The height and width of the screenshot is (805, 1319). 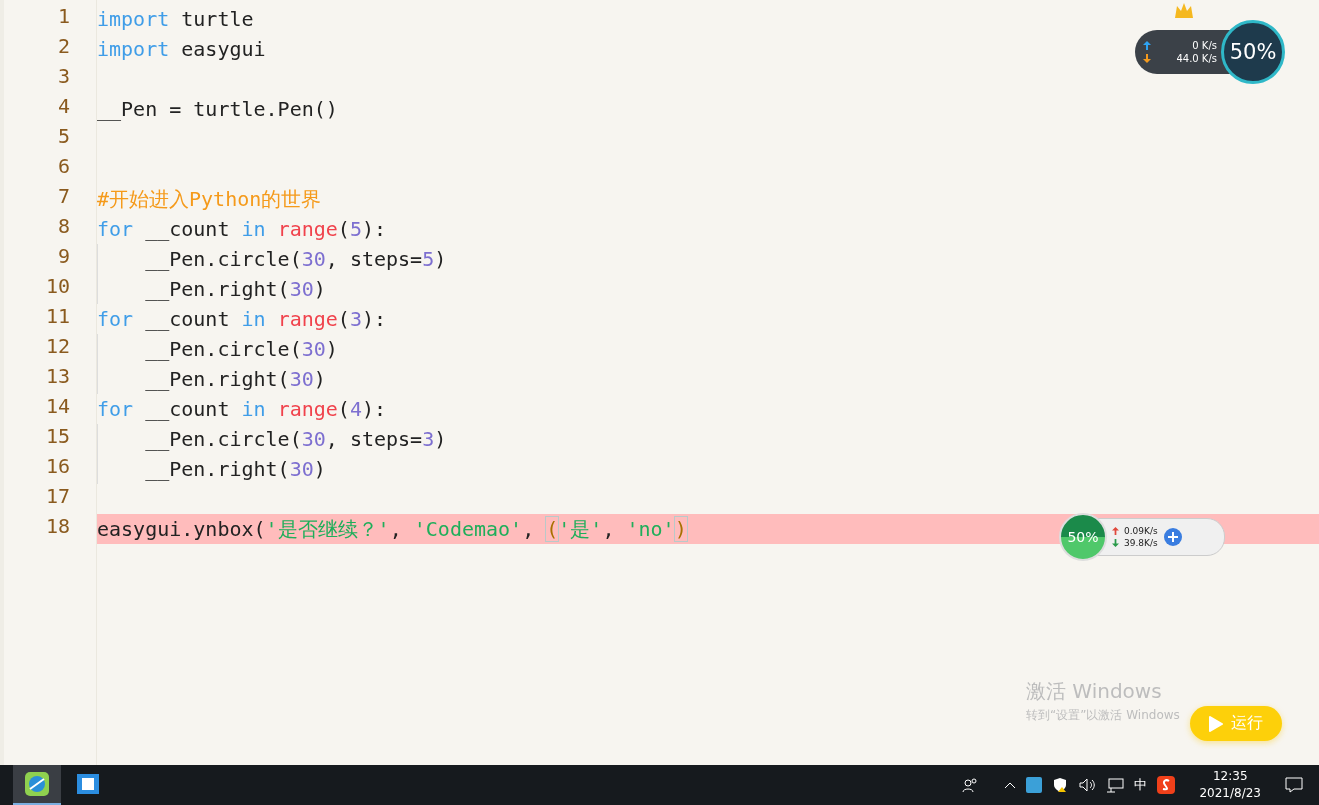 I want to click on code-line: for __count in range(3):, so click(x=242, y=319).